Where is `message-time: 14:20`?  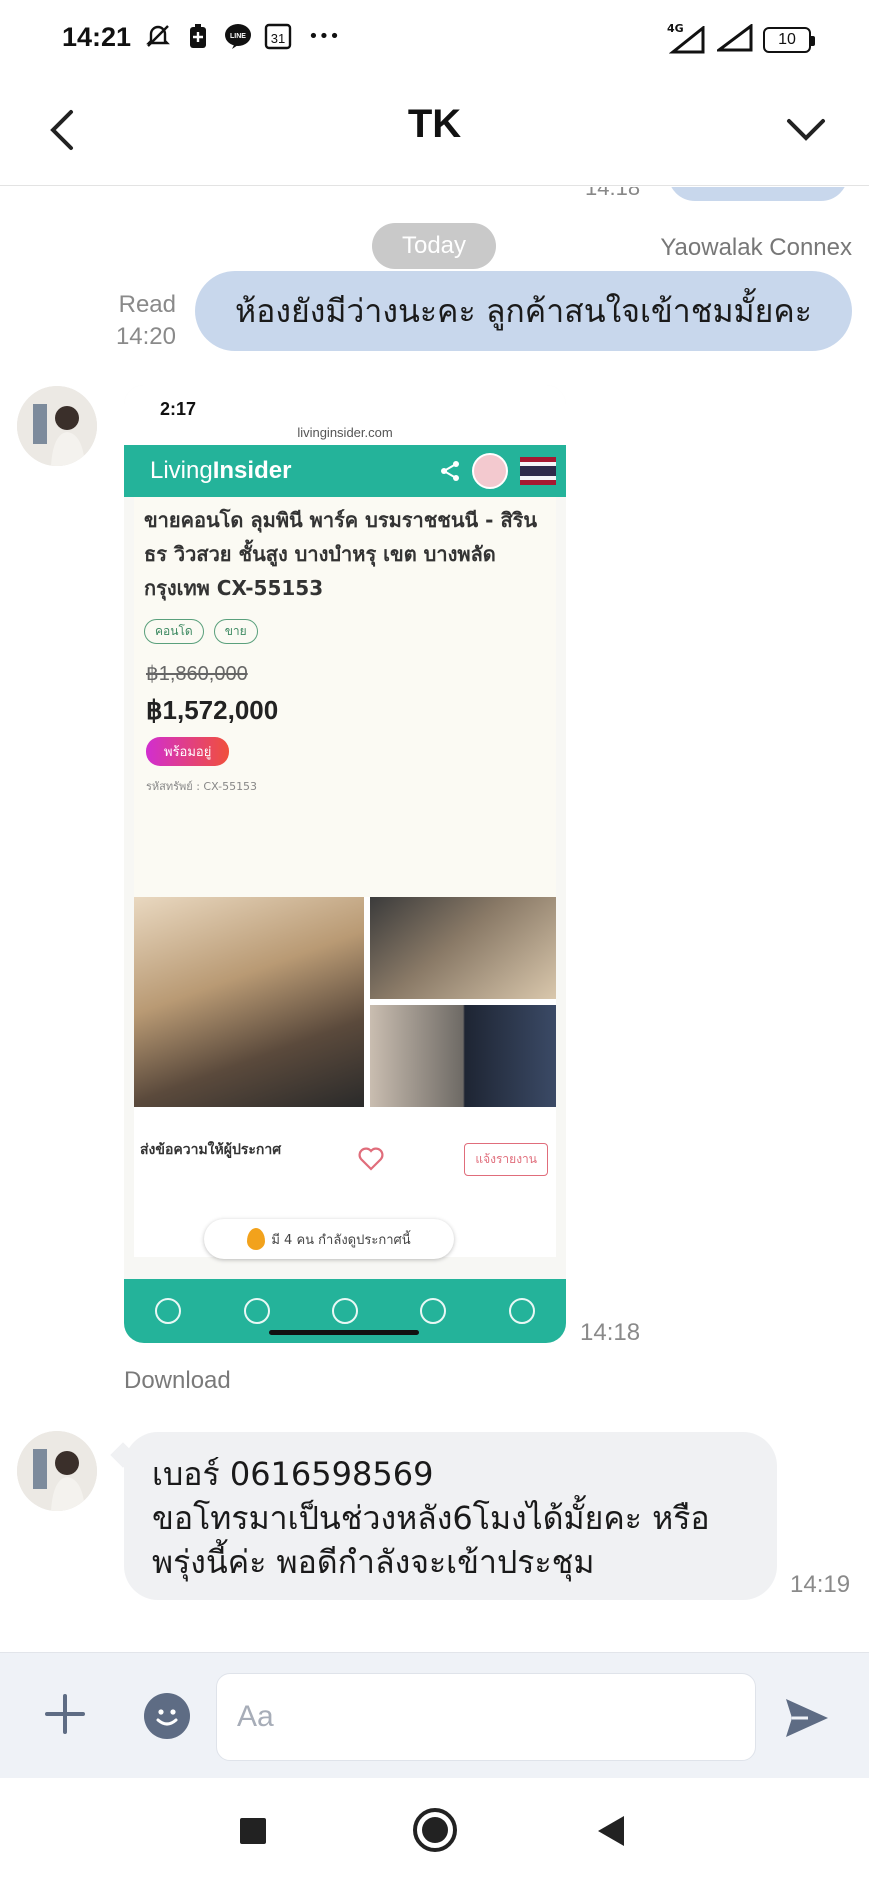 message-time: 14:20 is located at coordinates (145, 336).